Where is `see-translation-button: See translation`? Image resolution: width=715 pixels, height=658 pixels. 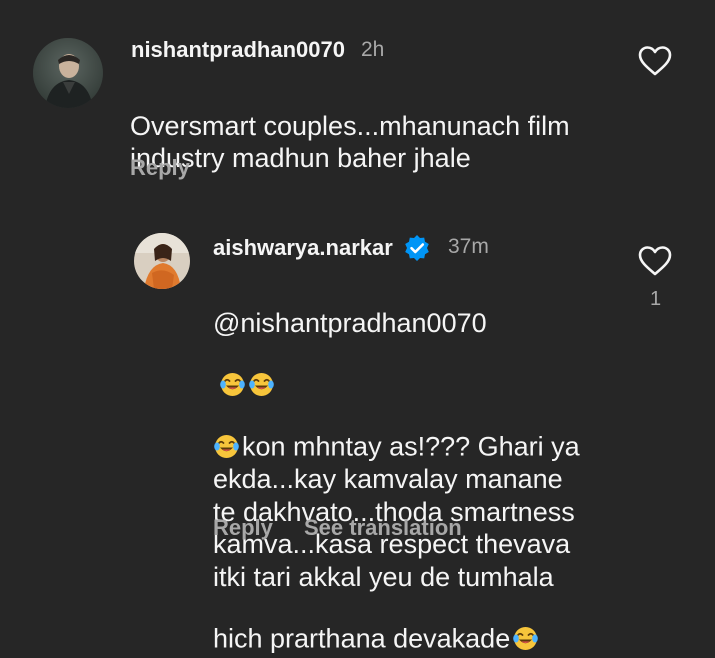 see-translation-button: See translation is located at coordinates (383, 528).